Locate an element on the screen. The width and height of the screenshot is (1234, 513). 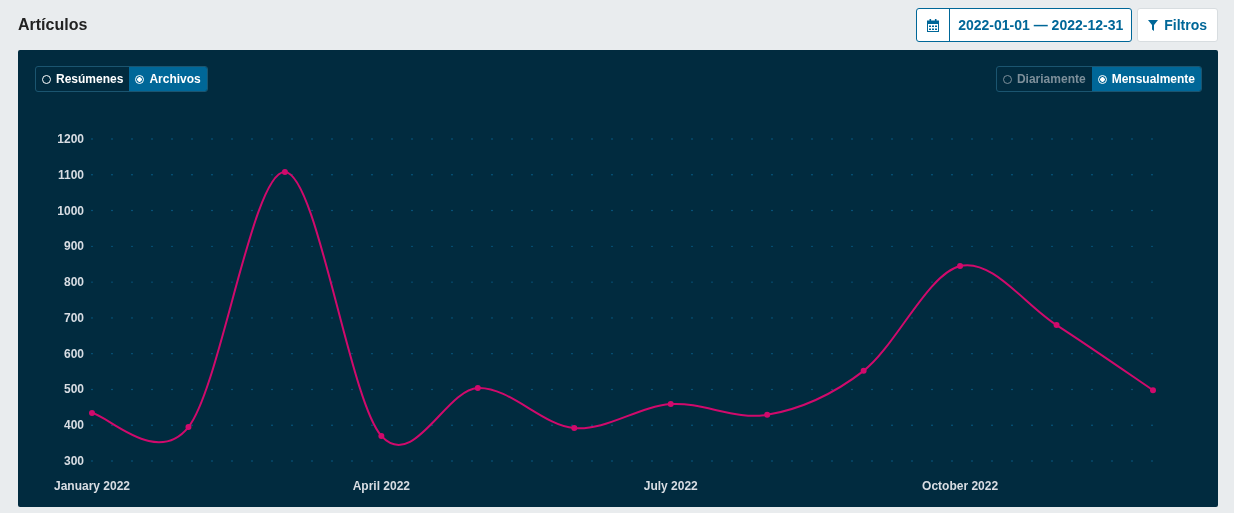
x-axis-label: April 2022 is located at coordinates (381, 486).